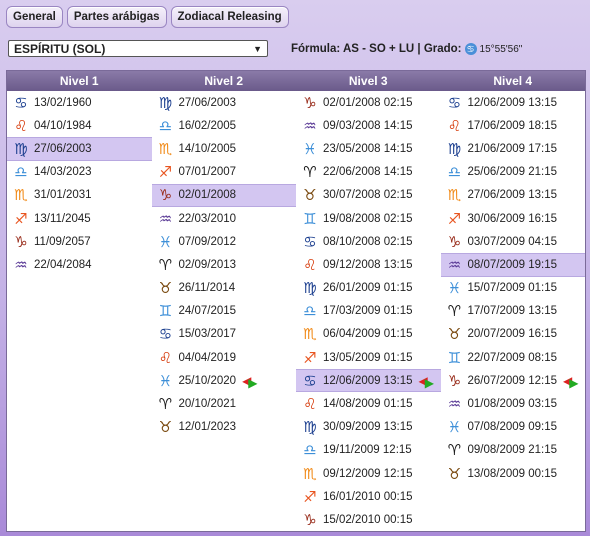 This screenshot has height=536, width=590. I want to click on aries-sign-icon: ♈, so click(165, 264).